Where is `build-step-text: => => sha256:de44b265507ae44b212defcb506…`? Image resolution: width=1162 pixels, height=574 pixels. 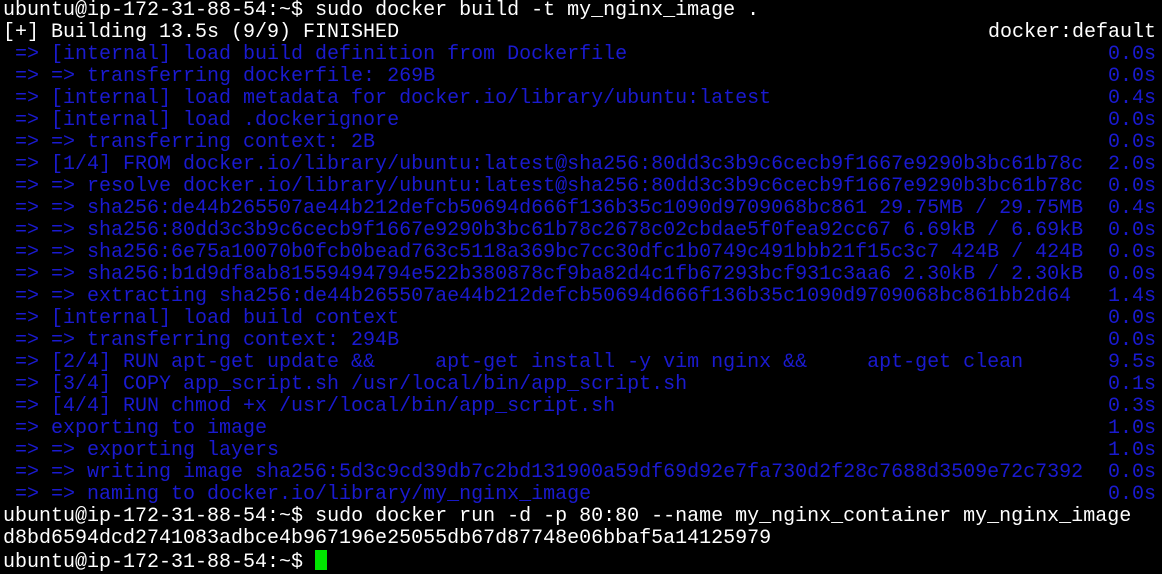
build-step-text: => => sha256:de44b265507ae44b212defcb506… is located at coordinates (543, 208).